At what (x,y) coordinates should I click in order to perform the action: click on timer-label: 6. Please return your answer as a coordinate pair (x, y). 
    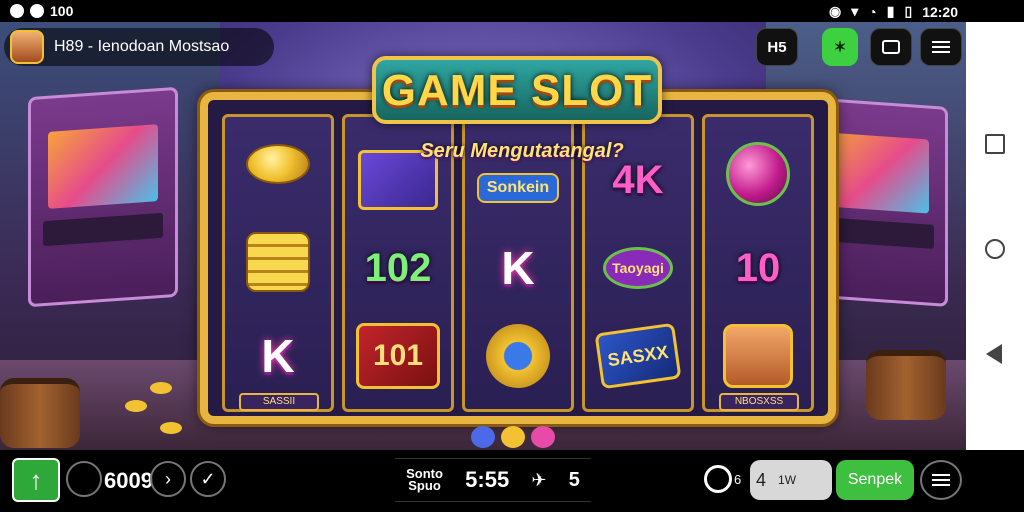
    Looking at the image, I should click on (738, 479).